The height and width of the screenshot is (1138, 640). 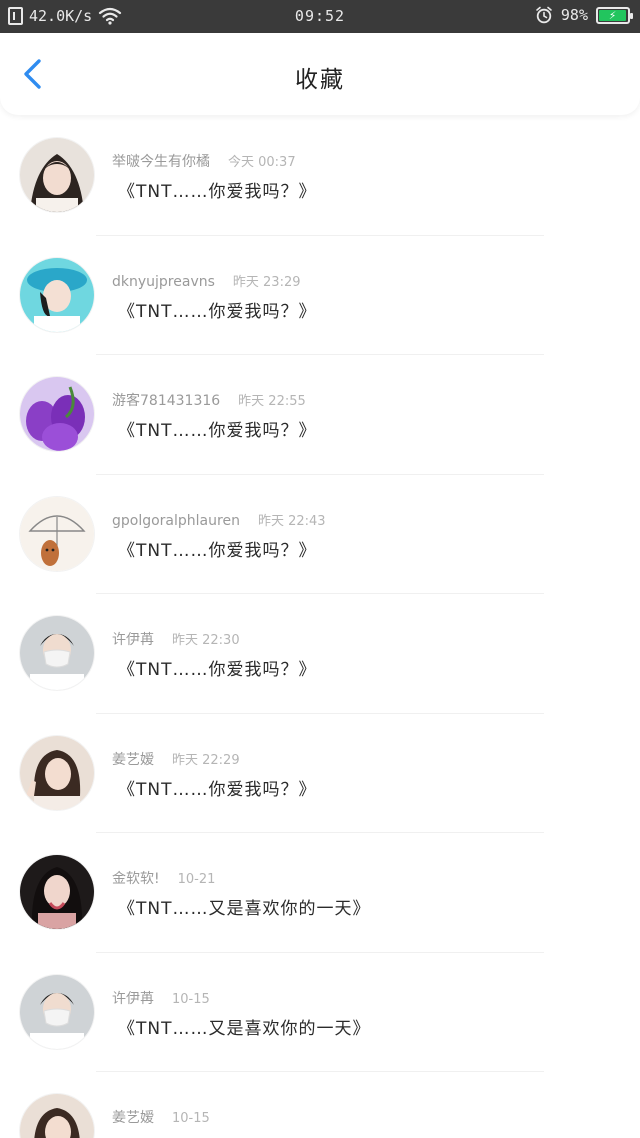 I want to click on list-item: 许伊苒 10-15 《TNT……又是喜欢你的一天》, so click(x=320, y=1012).